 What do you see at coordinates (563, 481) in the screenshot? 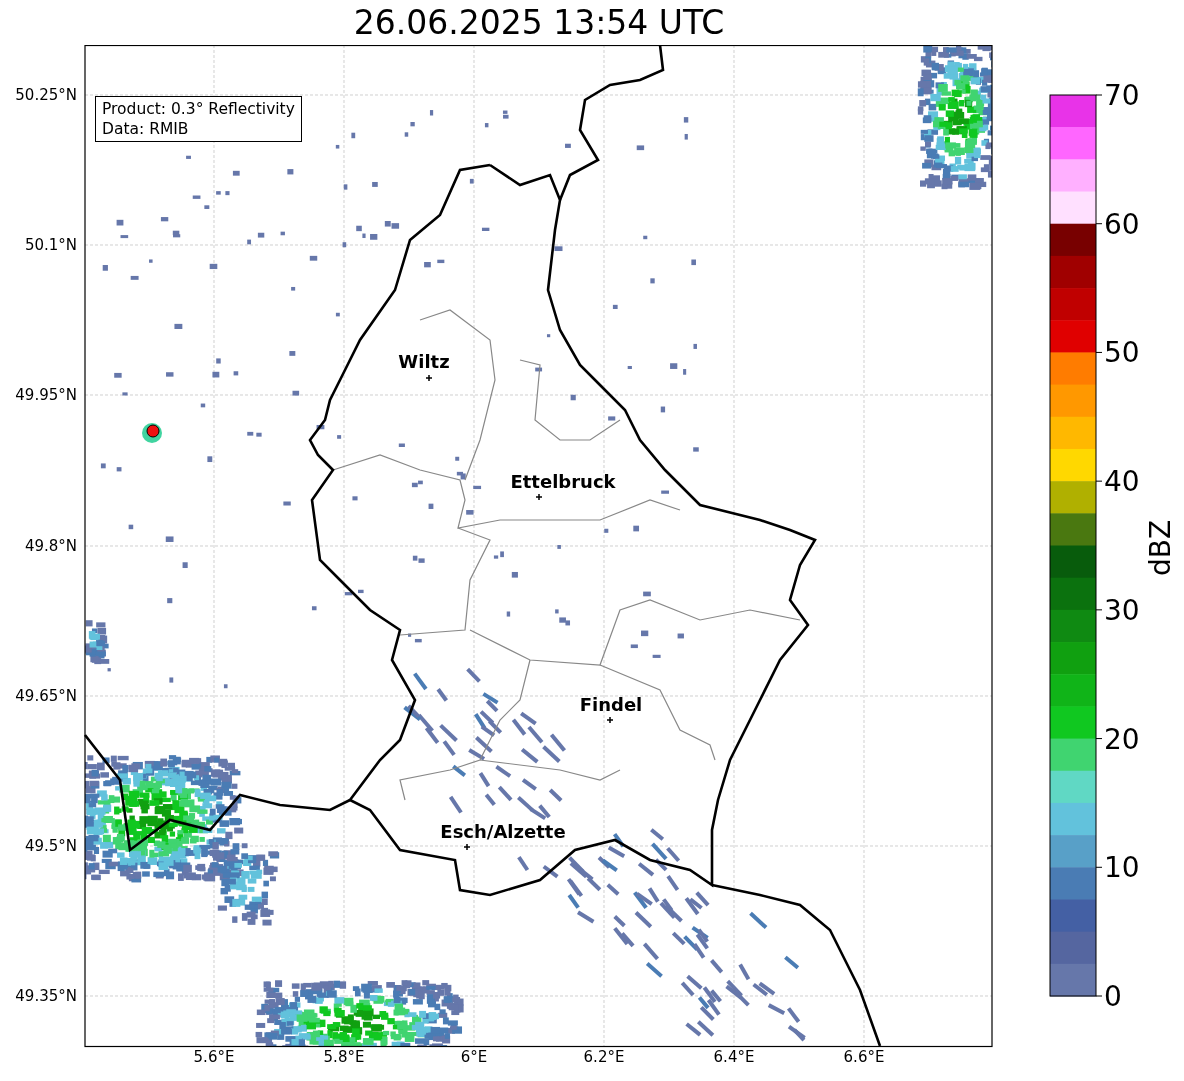
I see `city-label: Ettelbruck` at bounding box center [563, 481].